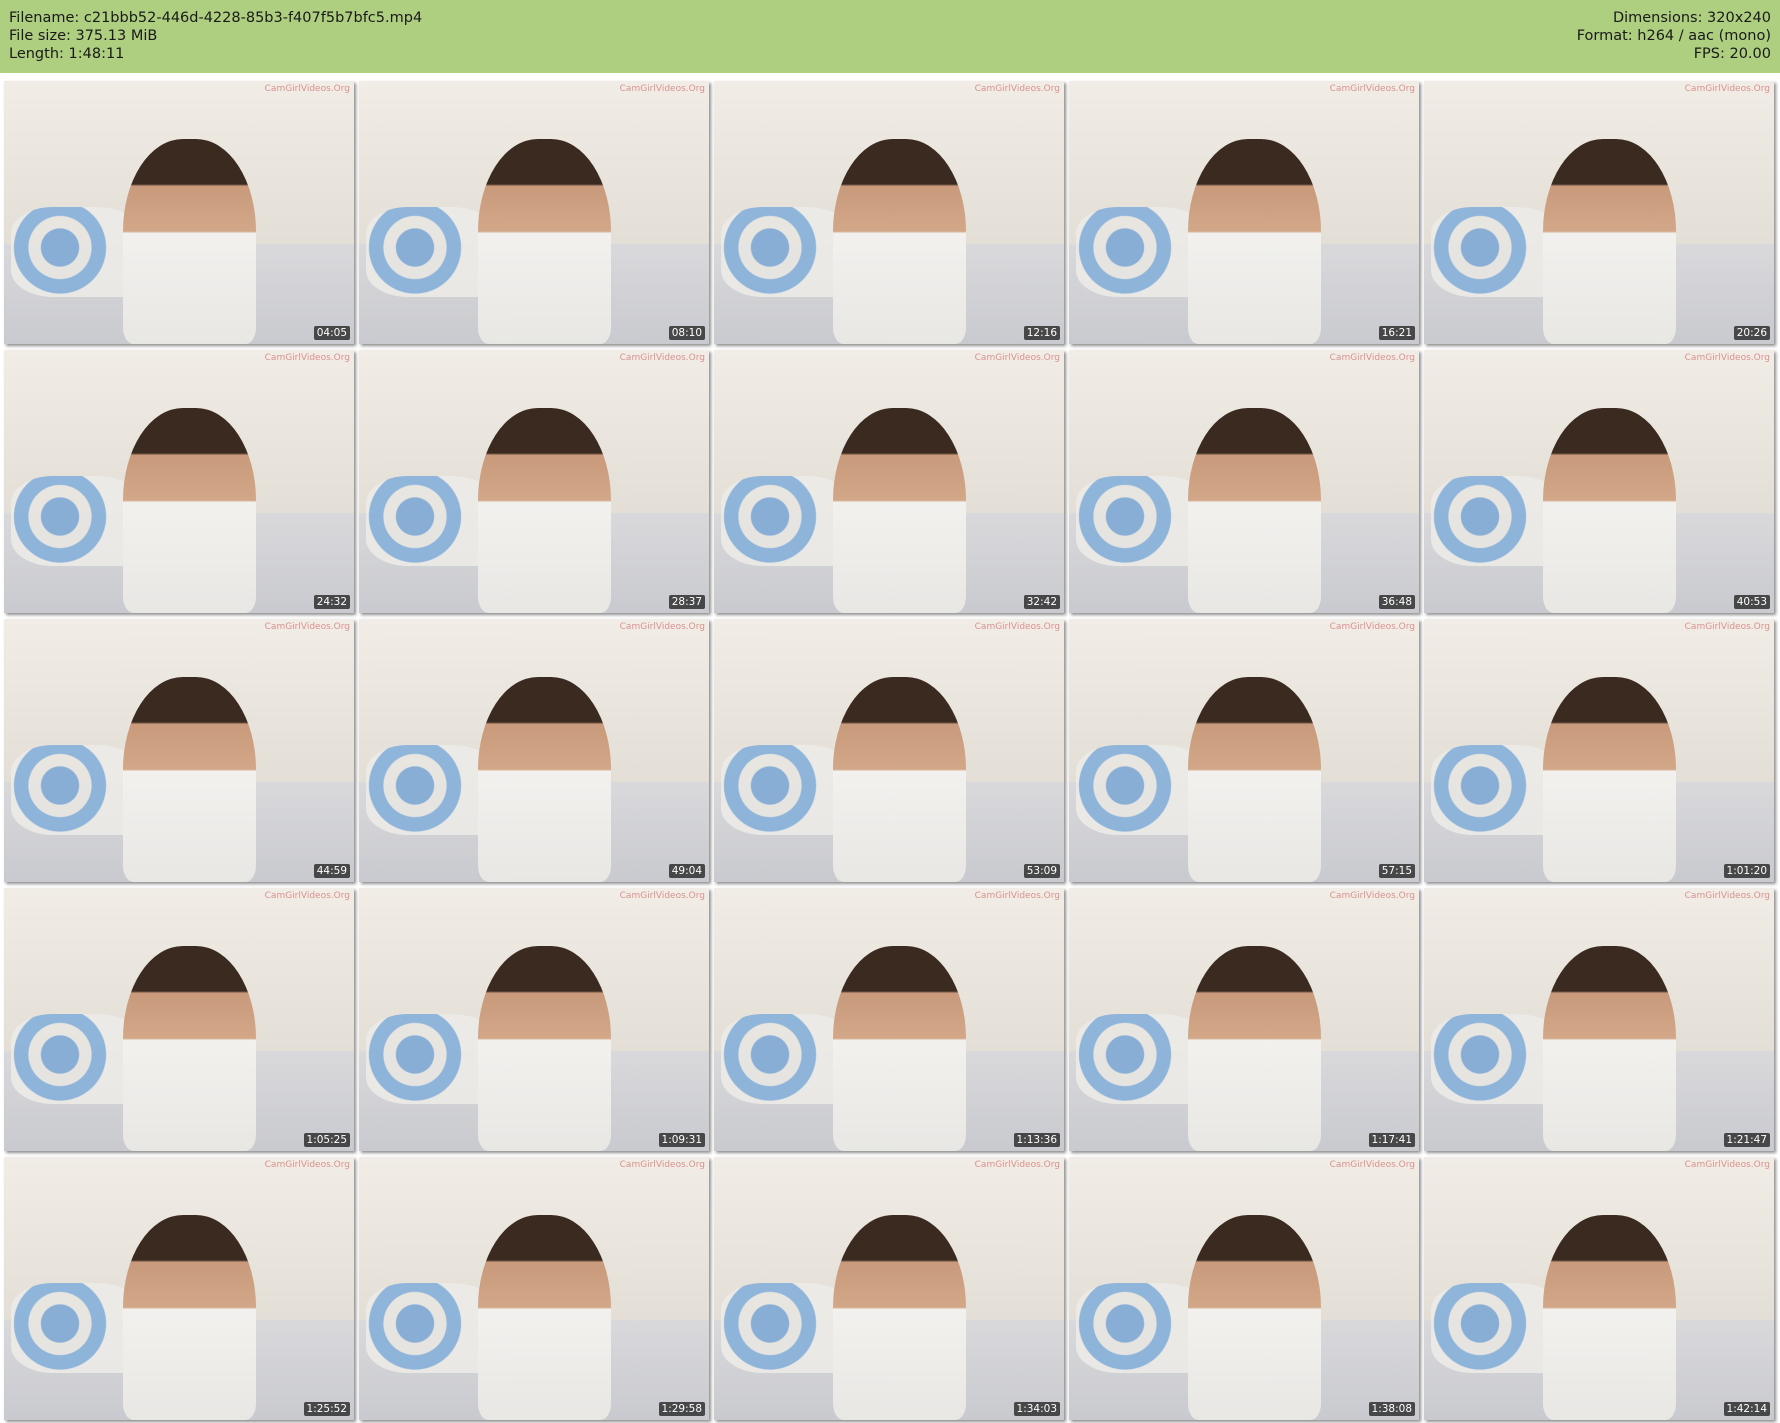 The height and width of the screenshot is (1423, 1780). I want to click on thumbnail-frame: CamGirlVideos.Org 1:42:14, so click(1599, 1288).